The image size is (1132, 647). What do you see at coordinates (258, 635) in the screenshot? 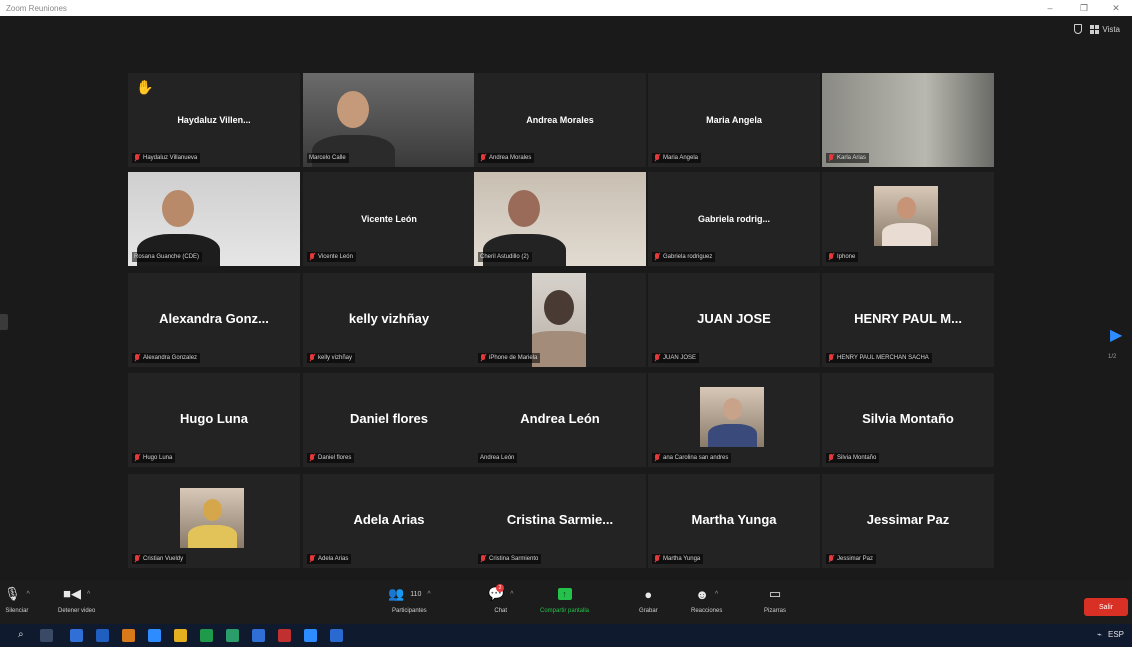
I see `word-icon` at bounding box center [258, 635].